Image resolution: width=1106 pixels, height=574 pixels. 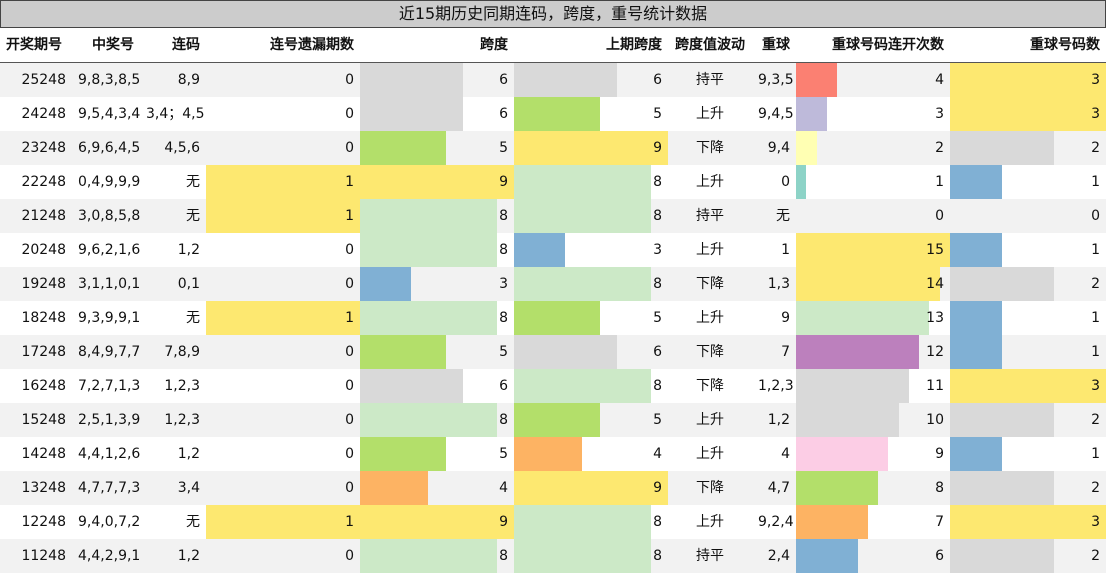 What do you see at coordinates (553, 454) in the screenshot?
I see `table-row: 14248 4,4,1,2,6 1,2 0 5 4 9 1 上升 4` at bounding box center [553, 454].